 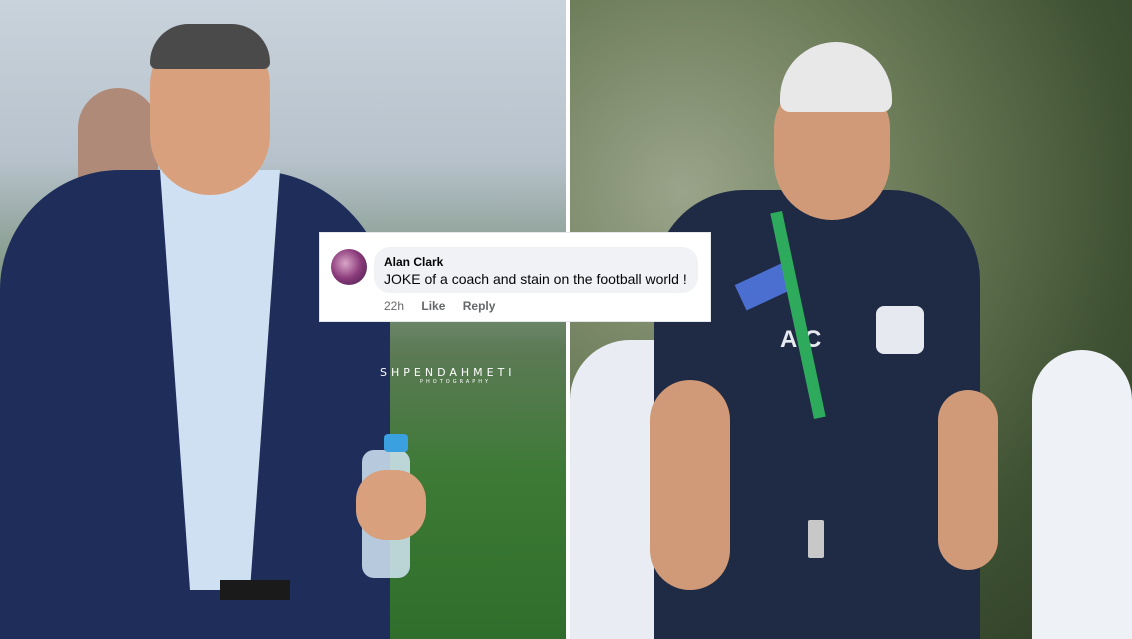 I want to click on club-crest, so click(x=900, y=330).